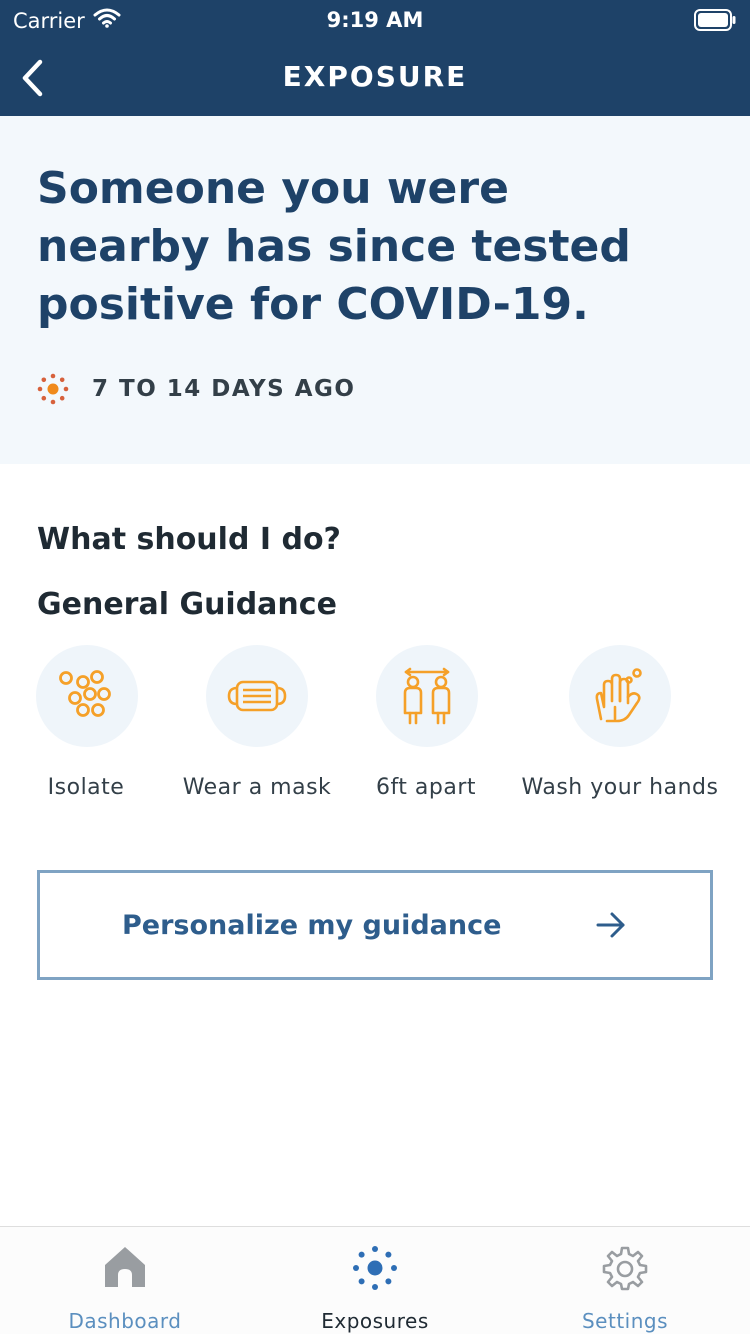  What do you see at coordinates (125, 1321) in the screenshot?
I see `tab-label-dashboard: Dashboard` at bounding box center [125, 1321].